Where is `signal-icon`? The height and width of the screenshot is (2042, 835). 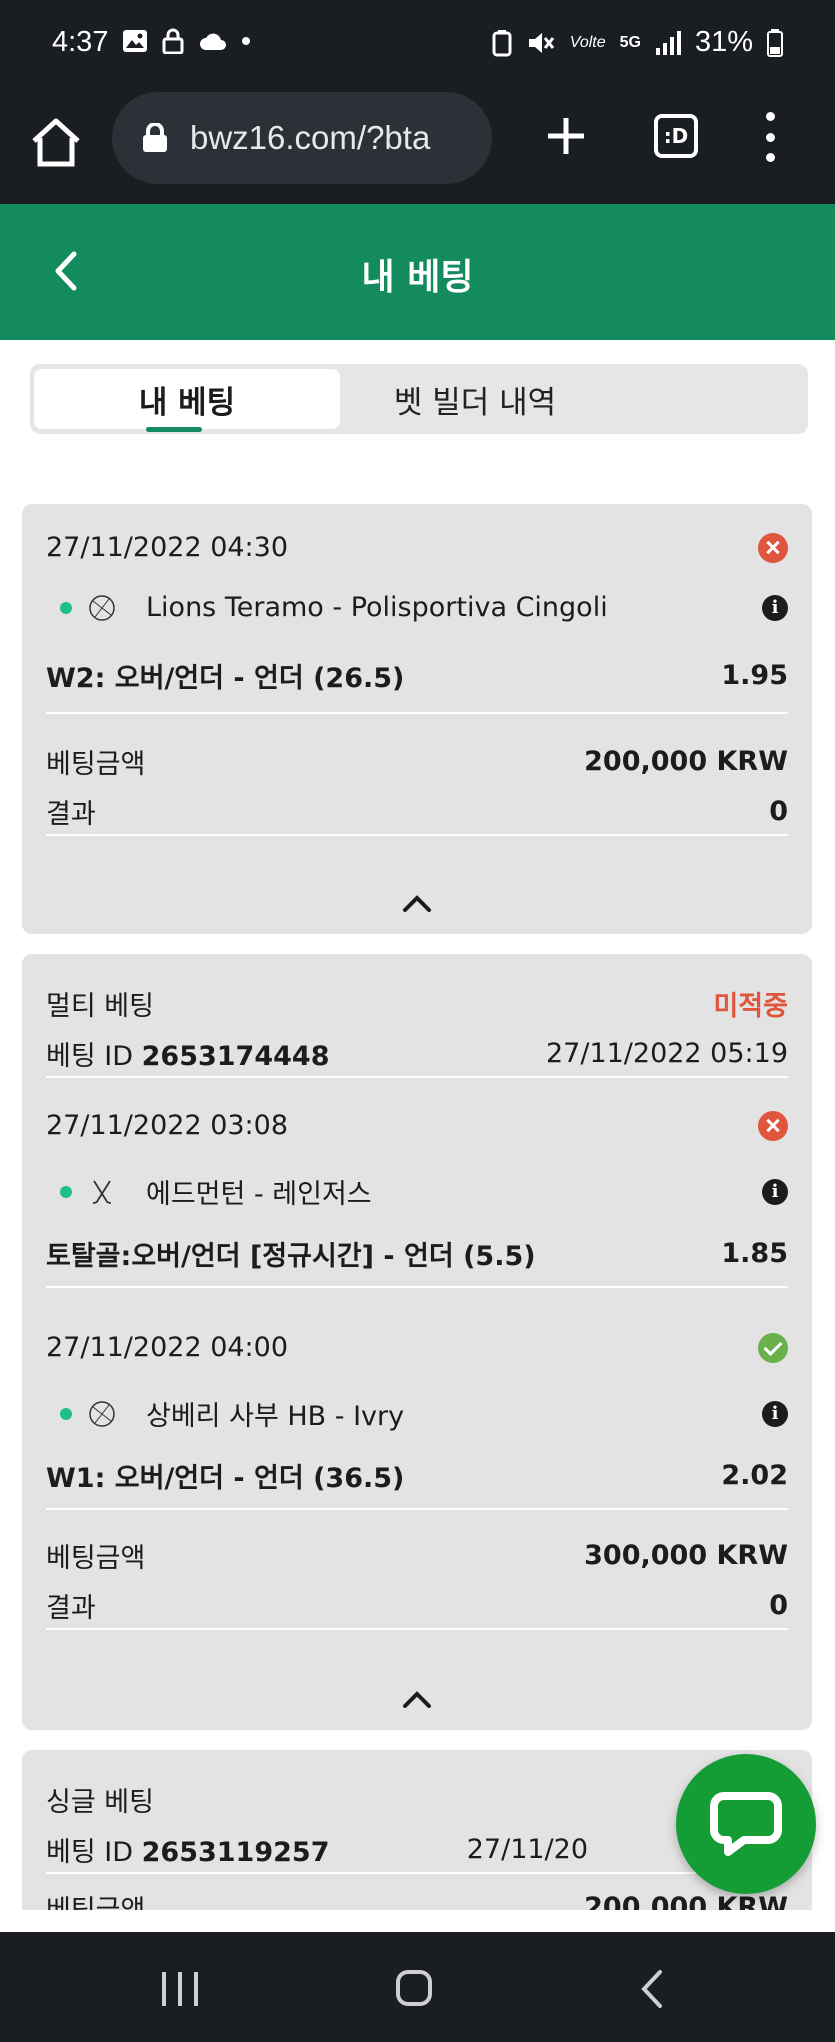 signal-icon is located at coordinates (668, 42).